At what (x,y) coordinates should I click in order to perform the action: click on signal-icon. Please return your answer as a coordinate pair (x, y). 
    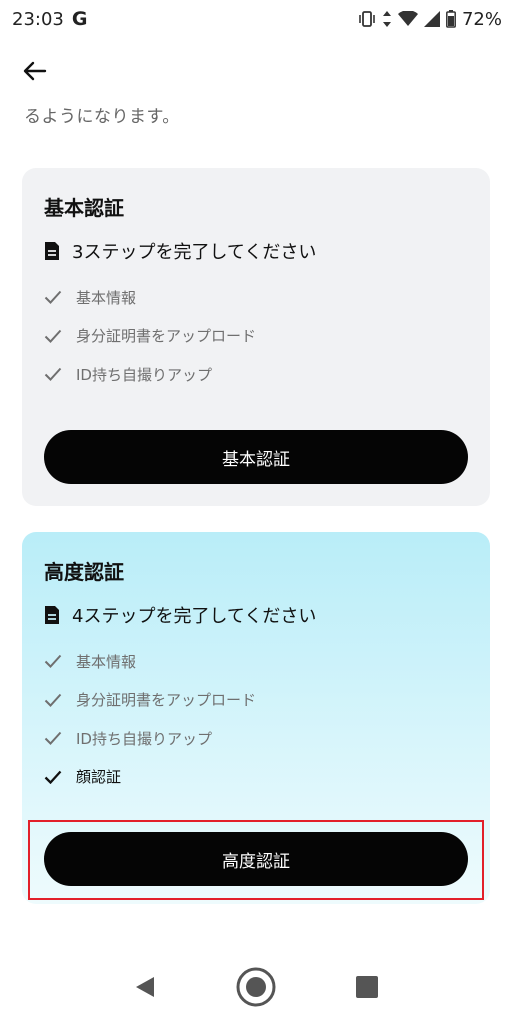
    Looking at the image, I should click on (431, 19).